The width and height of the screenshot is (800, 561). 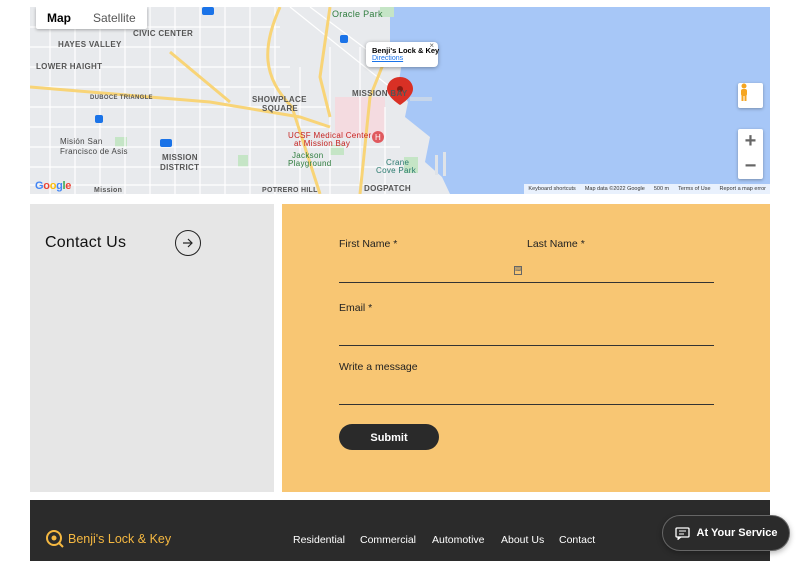 I want to click on map-label: Oracle Park, so click(x=357, y=14).